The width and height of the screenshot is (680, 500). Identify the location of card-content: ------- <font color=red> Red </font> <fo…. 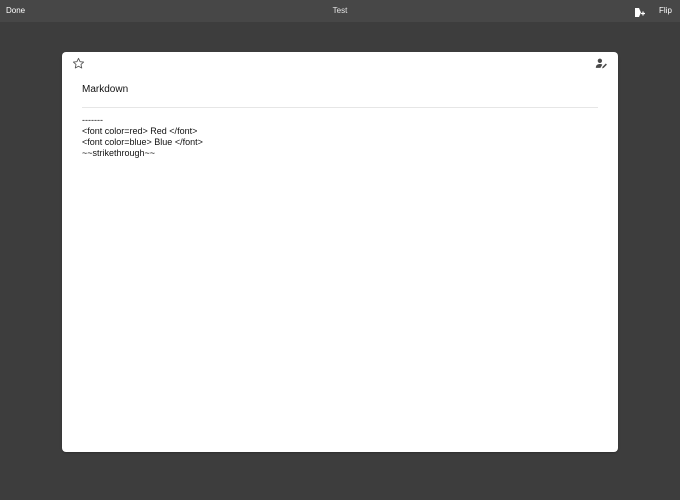
(340, 137).